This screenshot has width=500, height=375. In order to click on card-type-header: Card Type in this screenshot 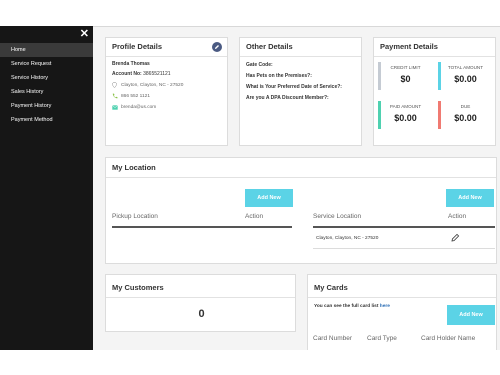, I will do `click(382, 338)`.